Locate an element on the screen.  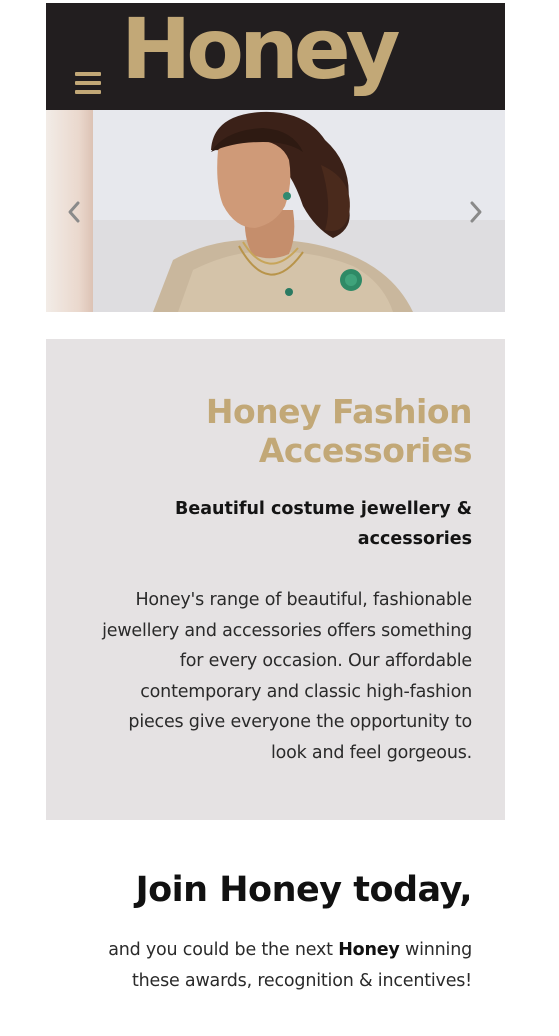
join-description-line: and you could be the next Honey winning is located at coordinates (252, 950).